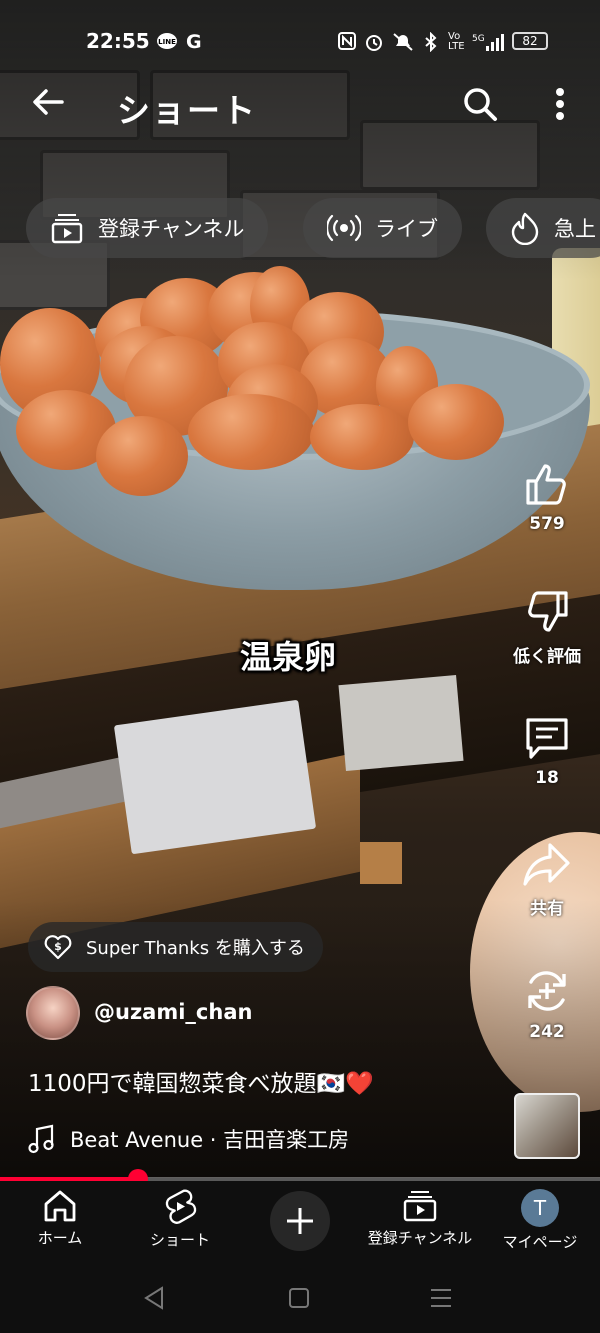 The width and height of the screenshot is (600, 1333). Describe the element at coordinates (547, 524) in the screenshot. I see `like-count: 579` at that location.